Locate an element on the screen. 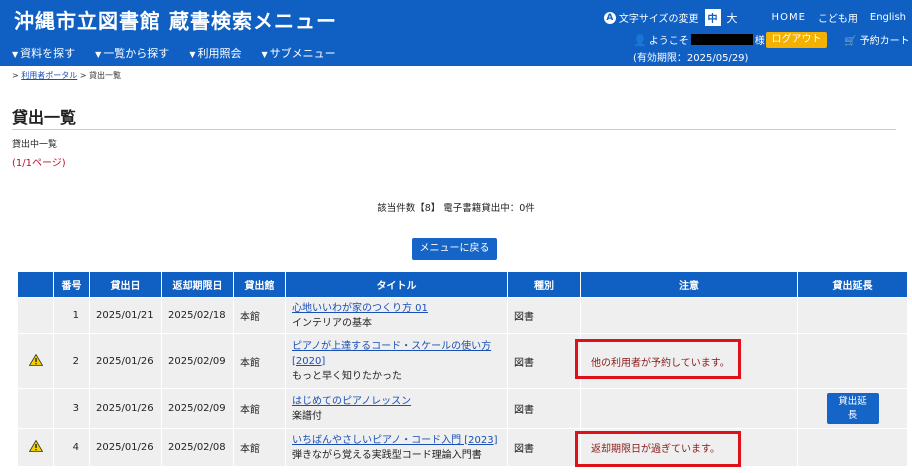 The image size is (912, 473). cell-extend: 貸出延長 is located at coordinates (852, 408).